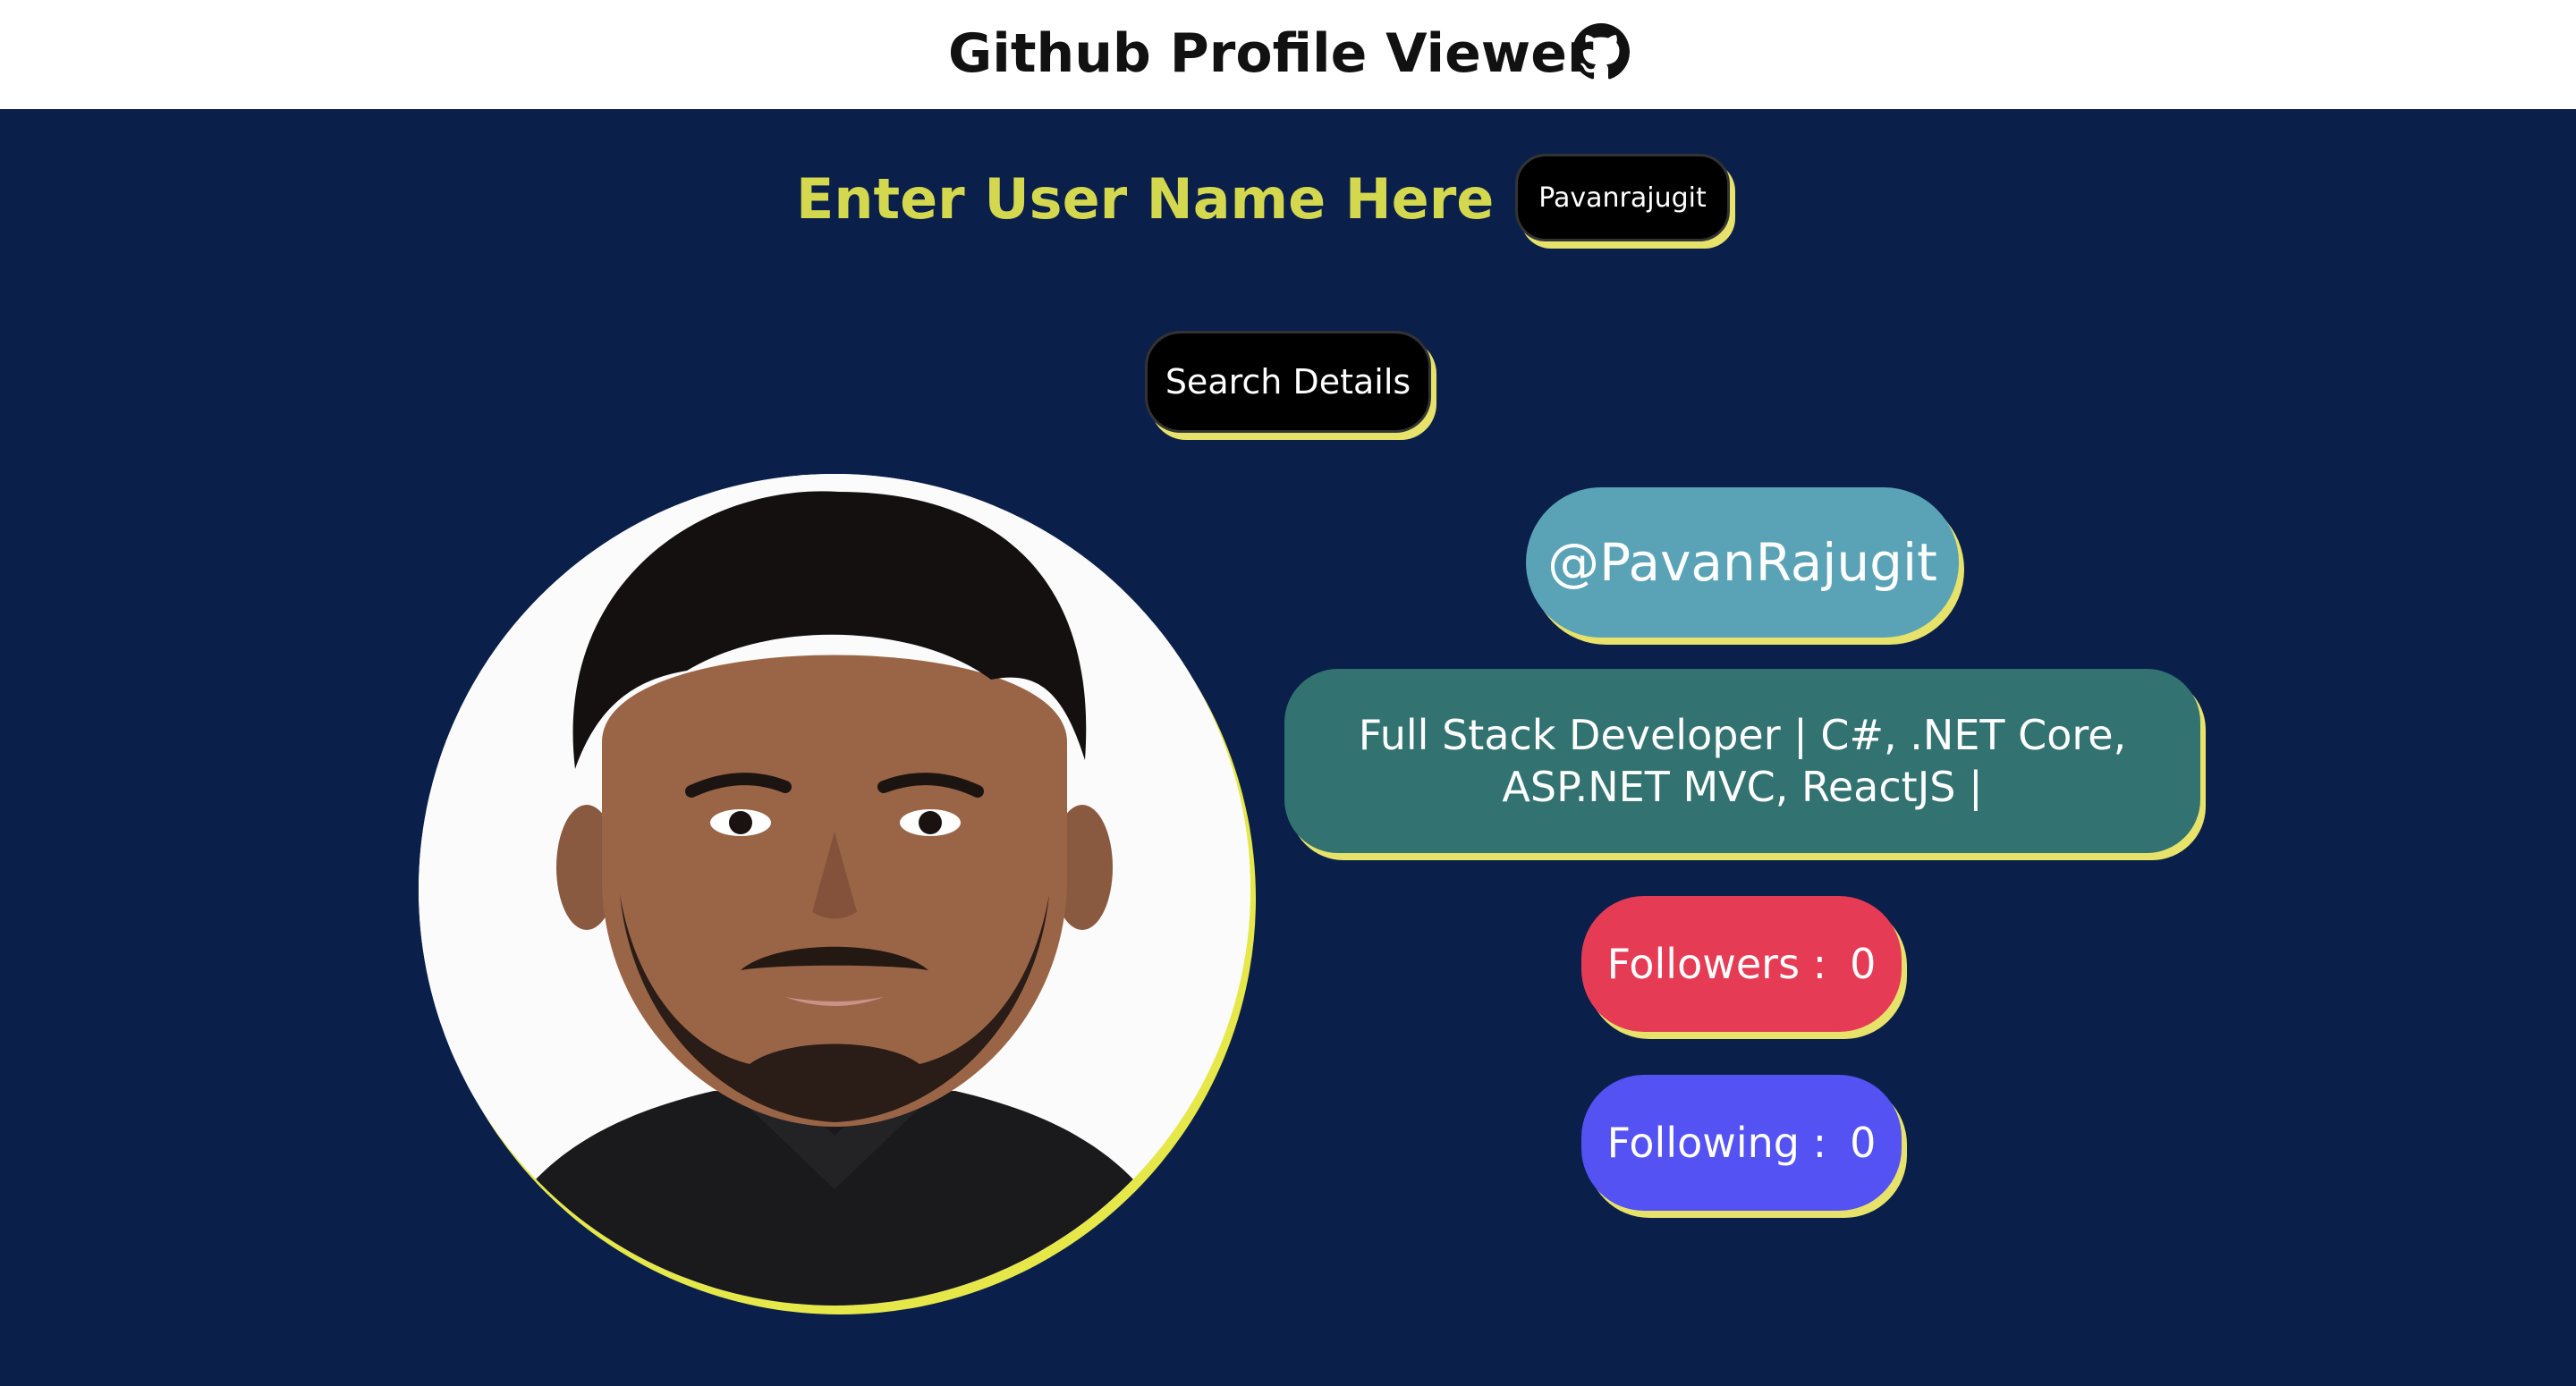 The height and width of the screenshot is (1386, 2576). What do you see at coordinates (1863, 964) in the screenshot?
I see `followers-count: 0` at bounding box center [1863, 964].